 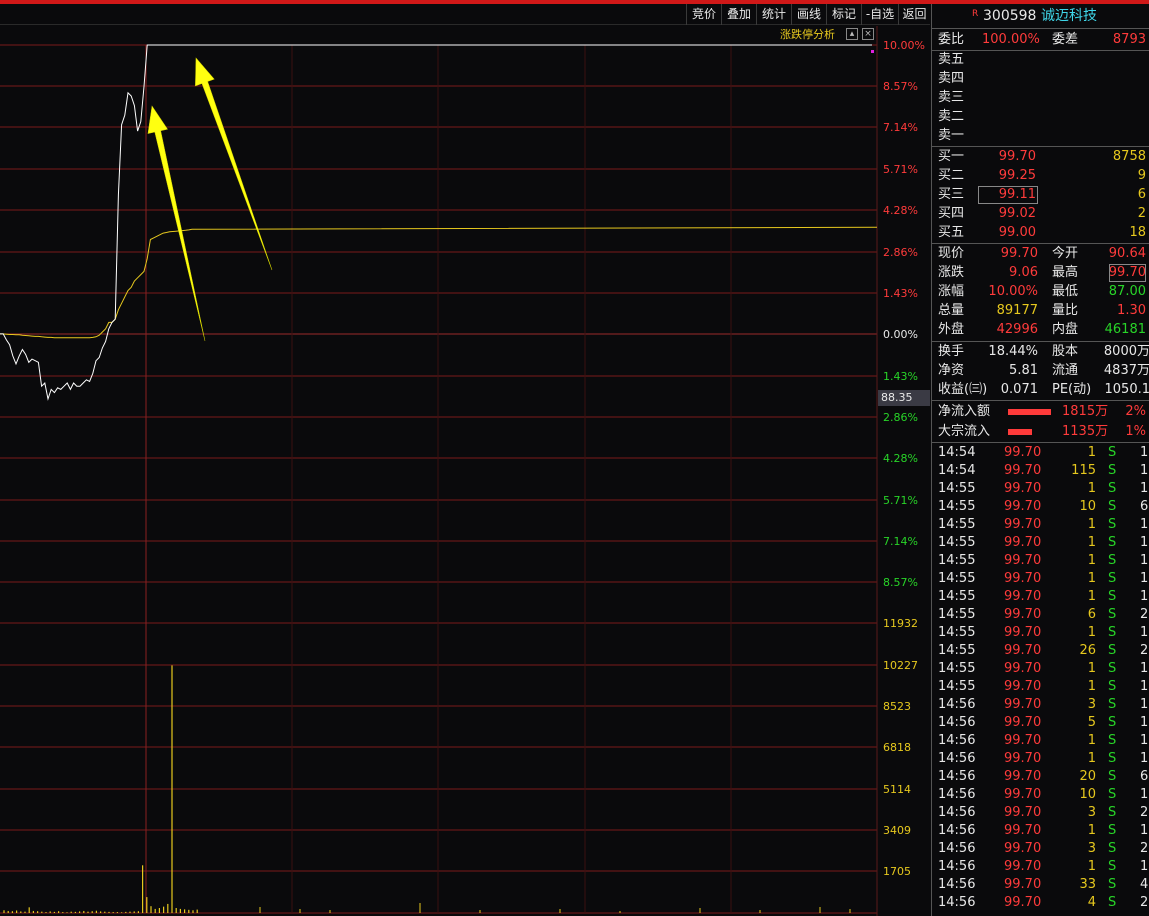 I want to click on stat-value: 1.30, so click(x=1131, y=310).